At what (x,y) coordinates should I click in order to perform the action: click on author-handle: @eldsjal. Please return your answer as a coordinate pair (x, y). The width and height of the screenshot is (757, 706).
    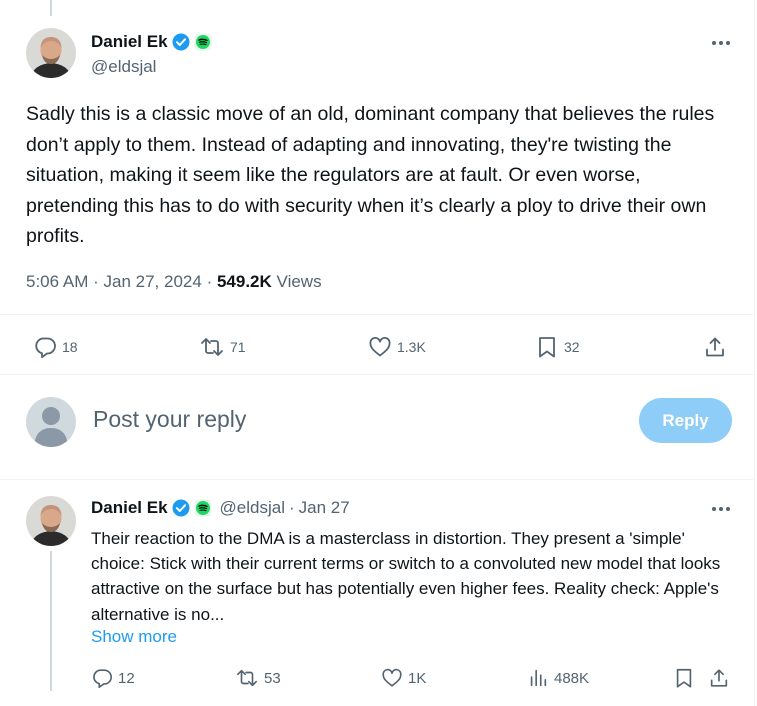
    Looking at the image, I should click on (123, 67).